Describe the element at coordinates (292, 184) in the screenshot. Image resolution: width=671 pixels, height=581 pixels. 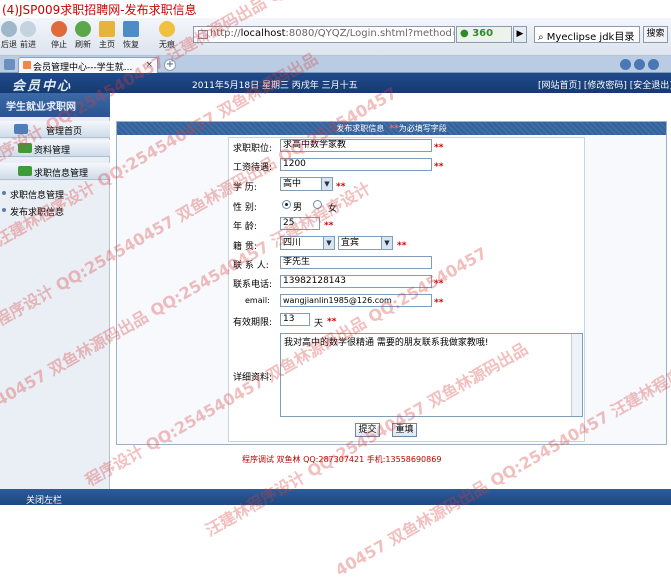
I see `education-value: 高中` at that location.